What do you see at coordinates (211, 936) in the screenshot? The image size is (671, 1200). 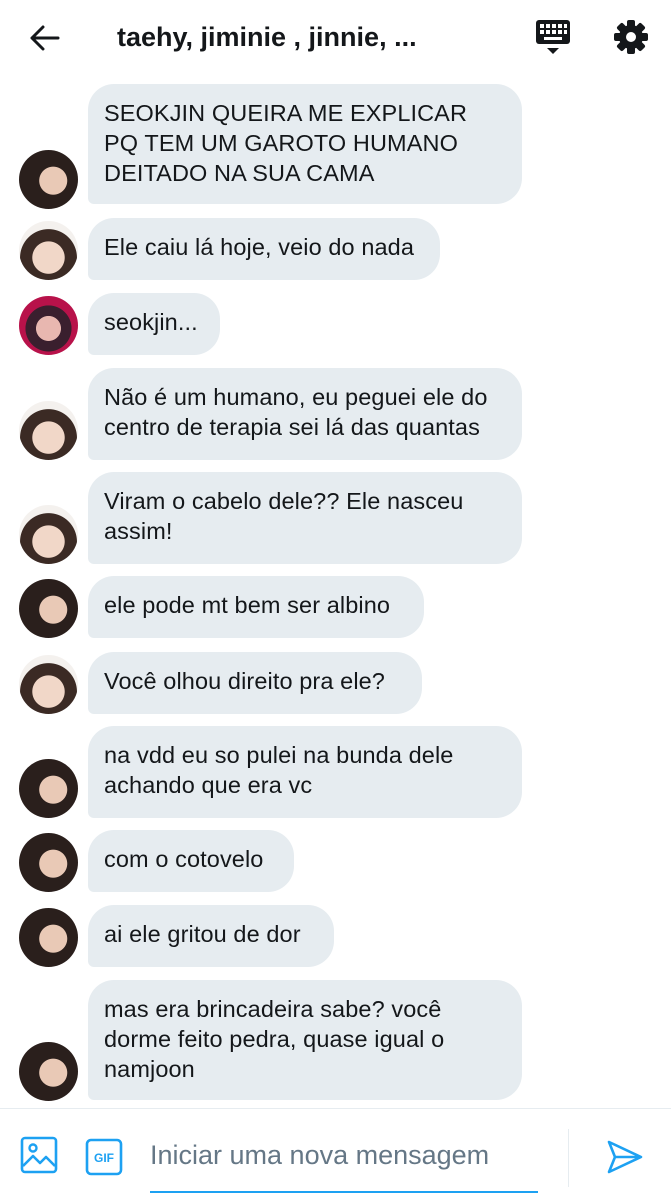 I see `message-bubble: ai ele gritou de dor` at bounding box center [211, 936].